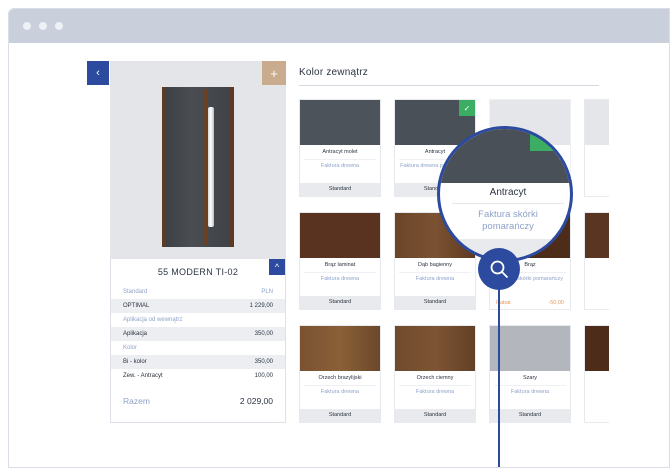  Describe the element at coordinates (467, 108) in the screenshot. I see `check-icon: ✓` at that location.